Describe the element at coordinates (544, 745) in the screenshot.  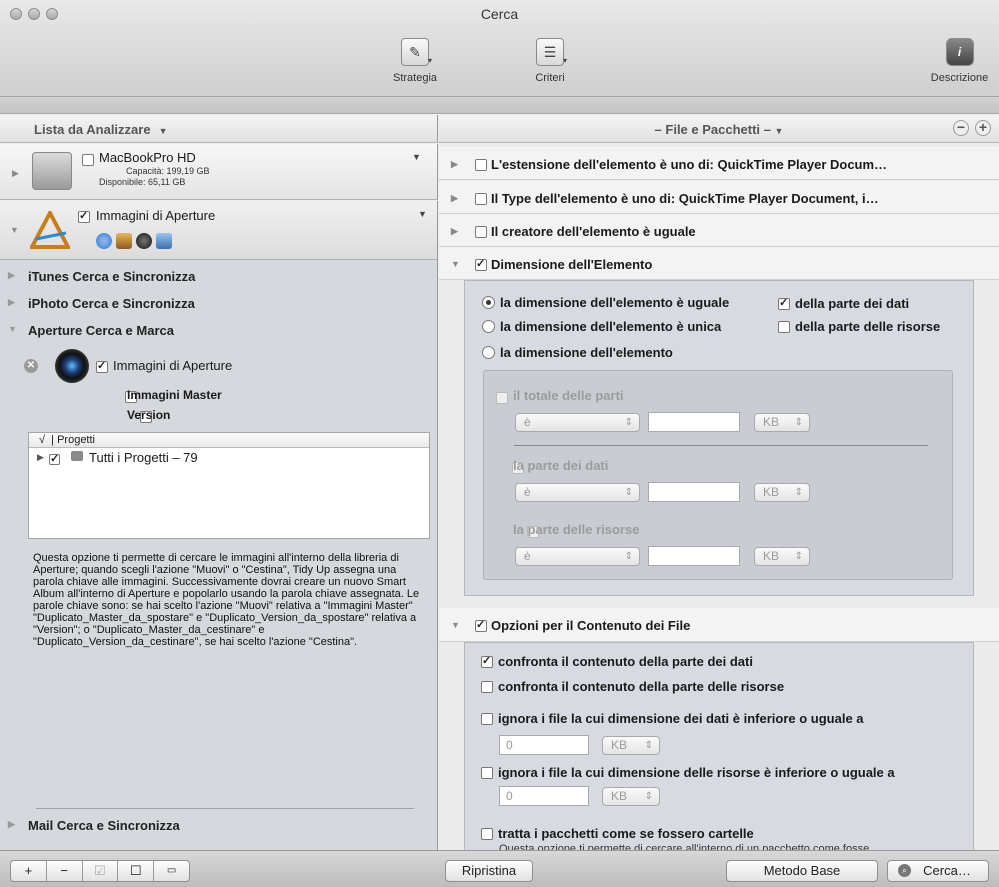
I see `ignore-data-size-field: 0` at that location.